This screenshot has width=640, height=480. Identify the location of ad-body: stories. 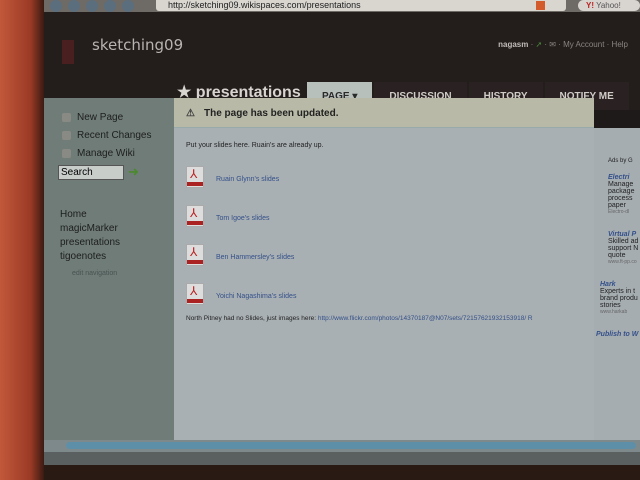
(610, 305).